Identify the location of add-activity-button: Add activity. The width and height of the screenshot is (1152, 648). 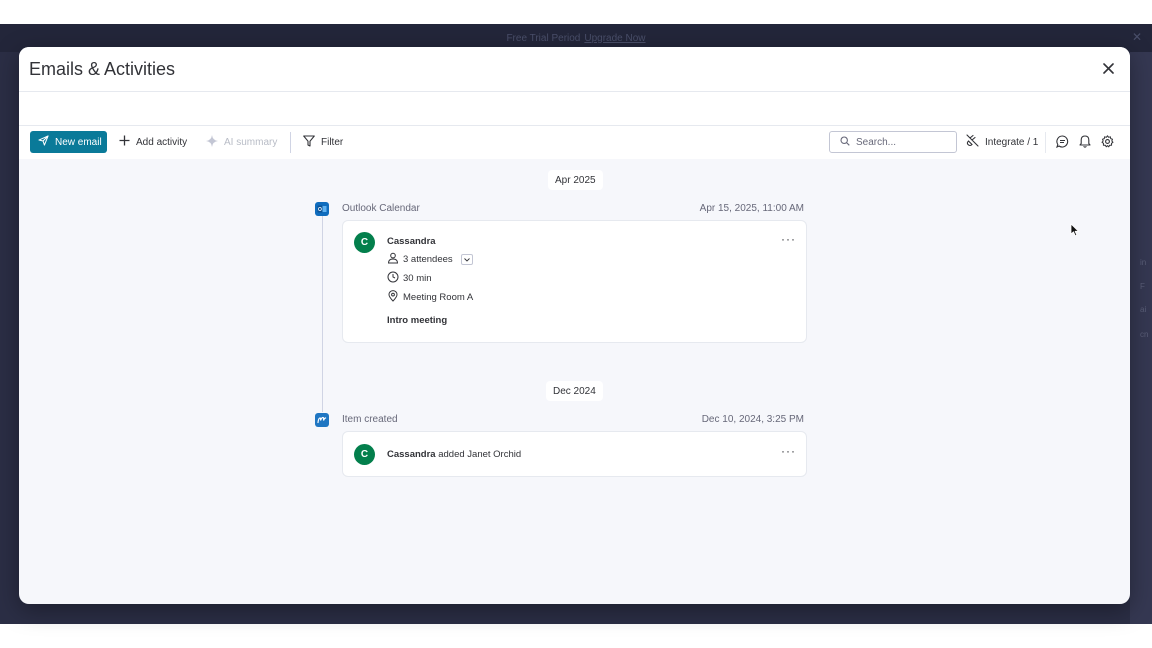
(153, 142).